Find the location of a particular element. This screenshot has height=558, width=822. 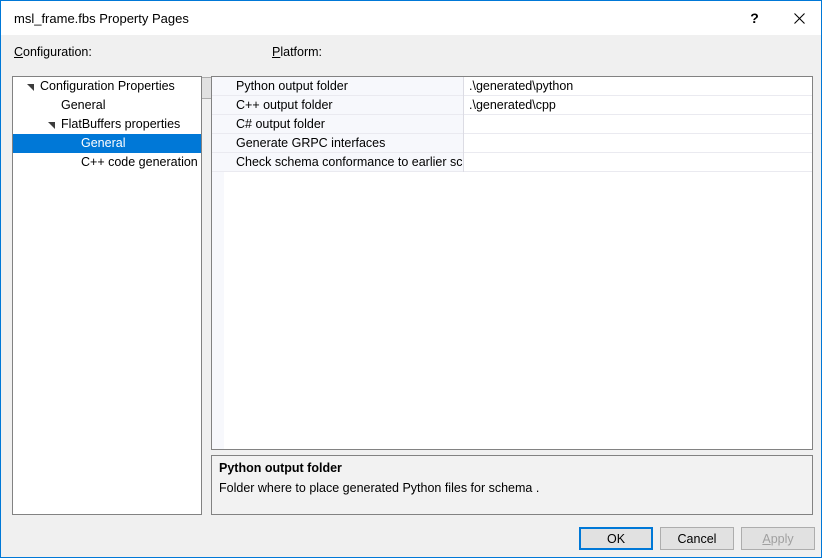

property-value: .\generated\python is located at coordinates (638, 86).